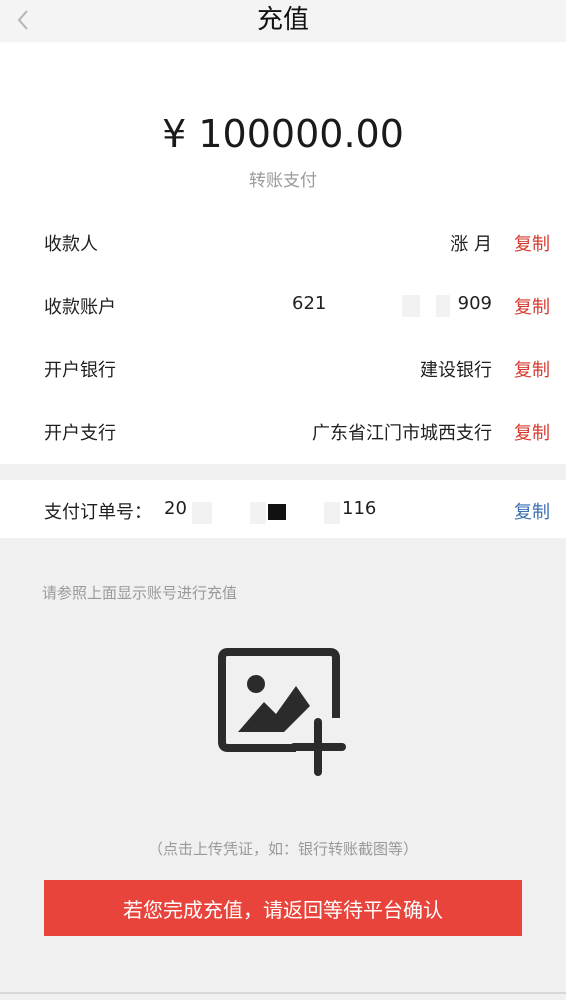  I want to click on payment-amount: ¥ 100000.00, so click(283, 134).